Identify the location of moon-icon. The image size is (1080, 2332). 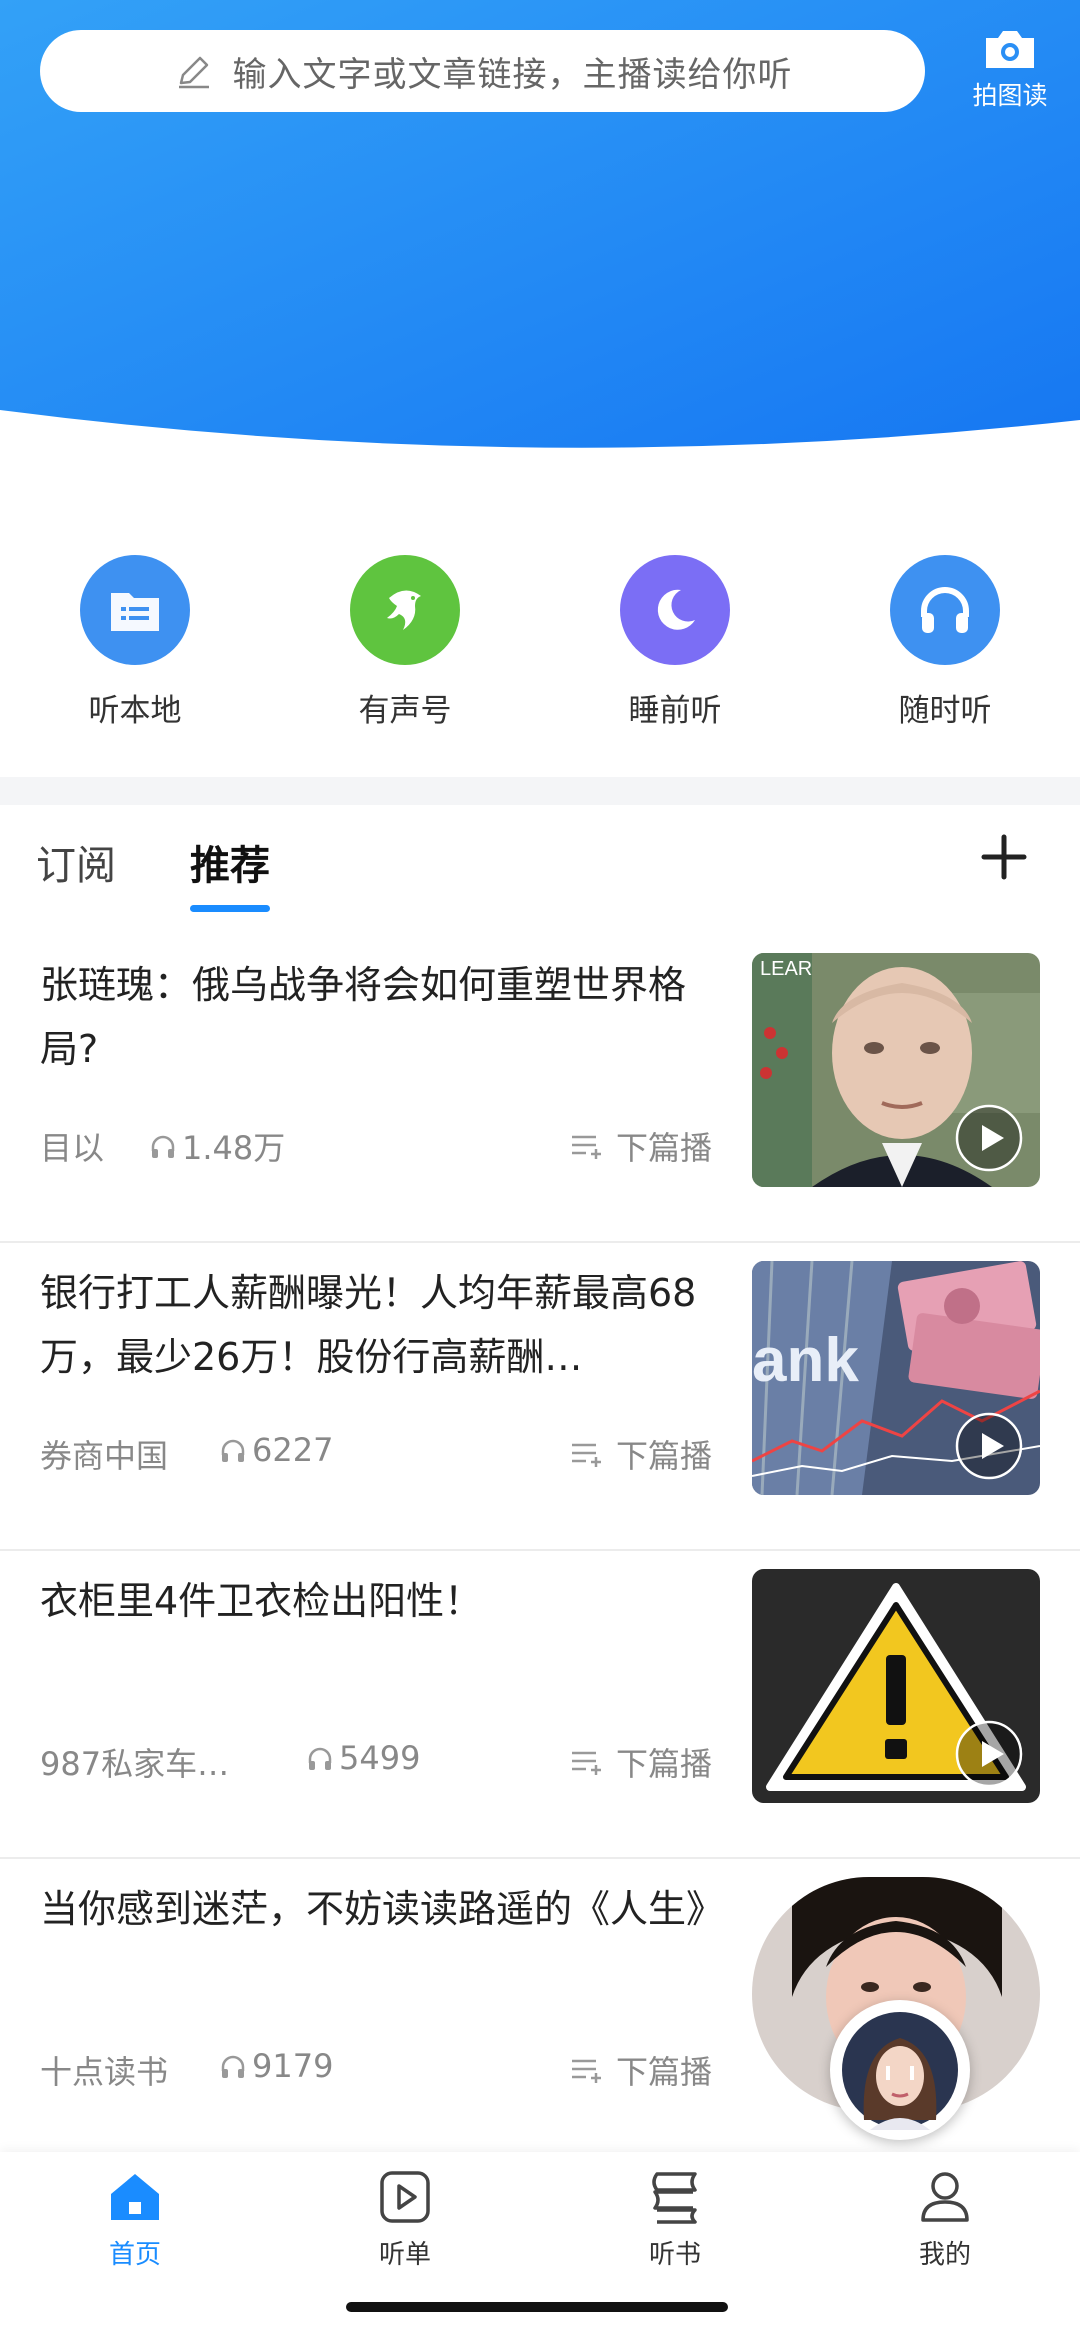
(675, 610).